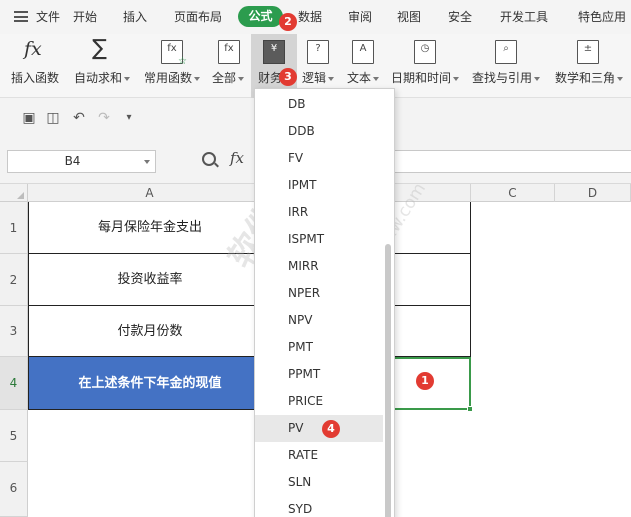 This screenshot has height=517, width=631. What do you see at coordinates (288, 22) in the screenshot?
I see `step-badge-2: 2` at bounding box center [288, 22].